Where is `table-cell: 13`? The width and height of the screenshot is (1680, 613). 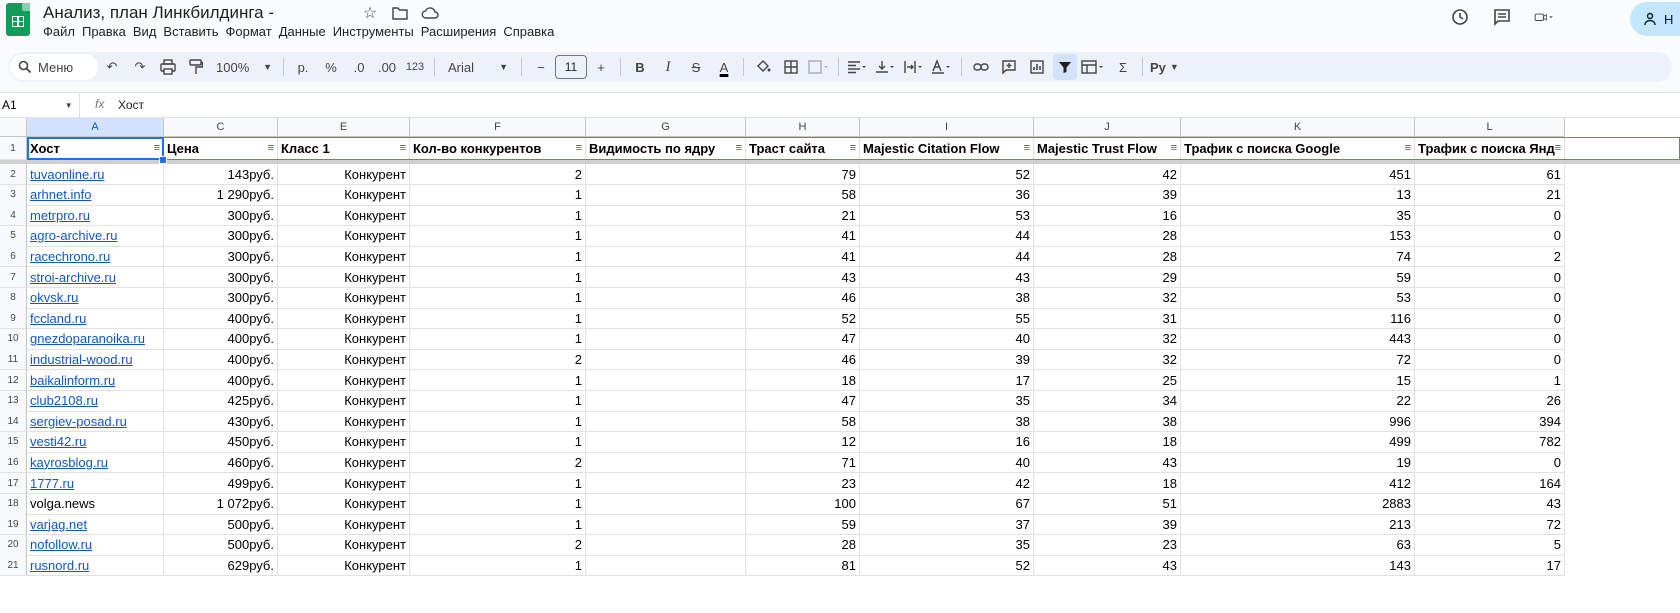
table-cell: 13 is located at coordinates (1298, 195).